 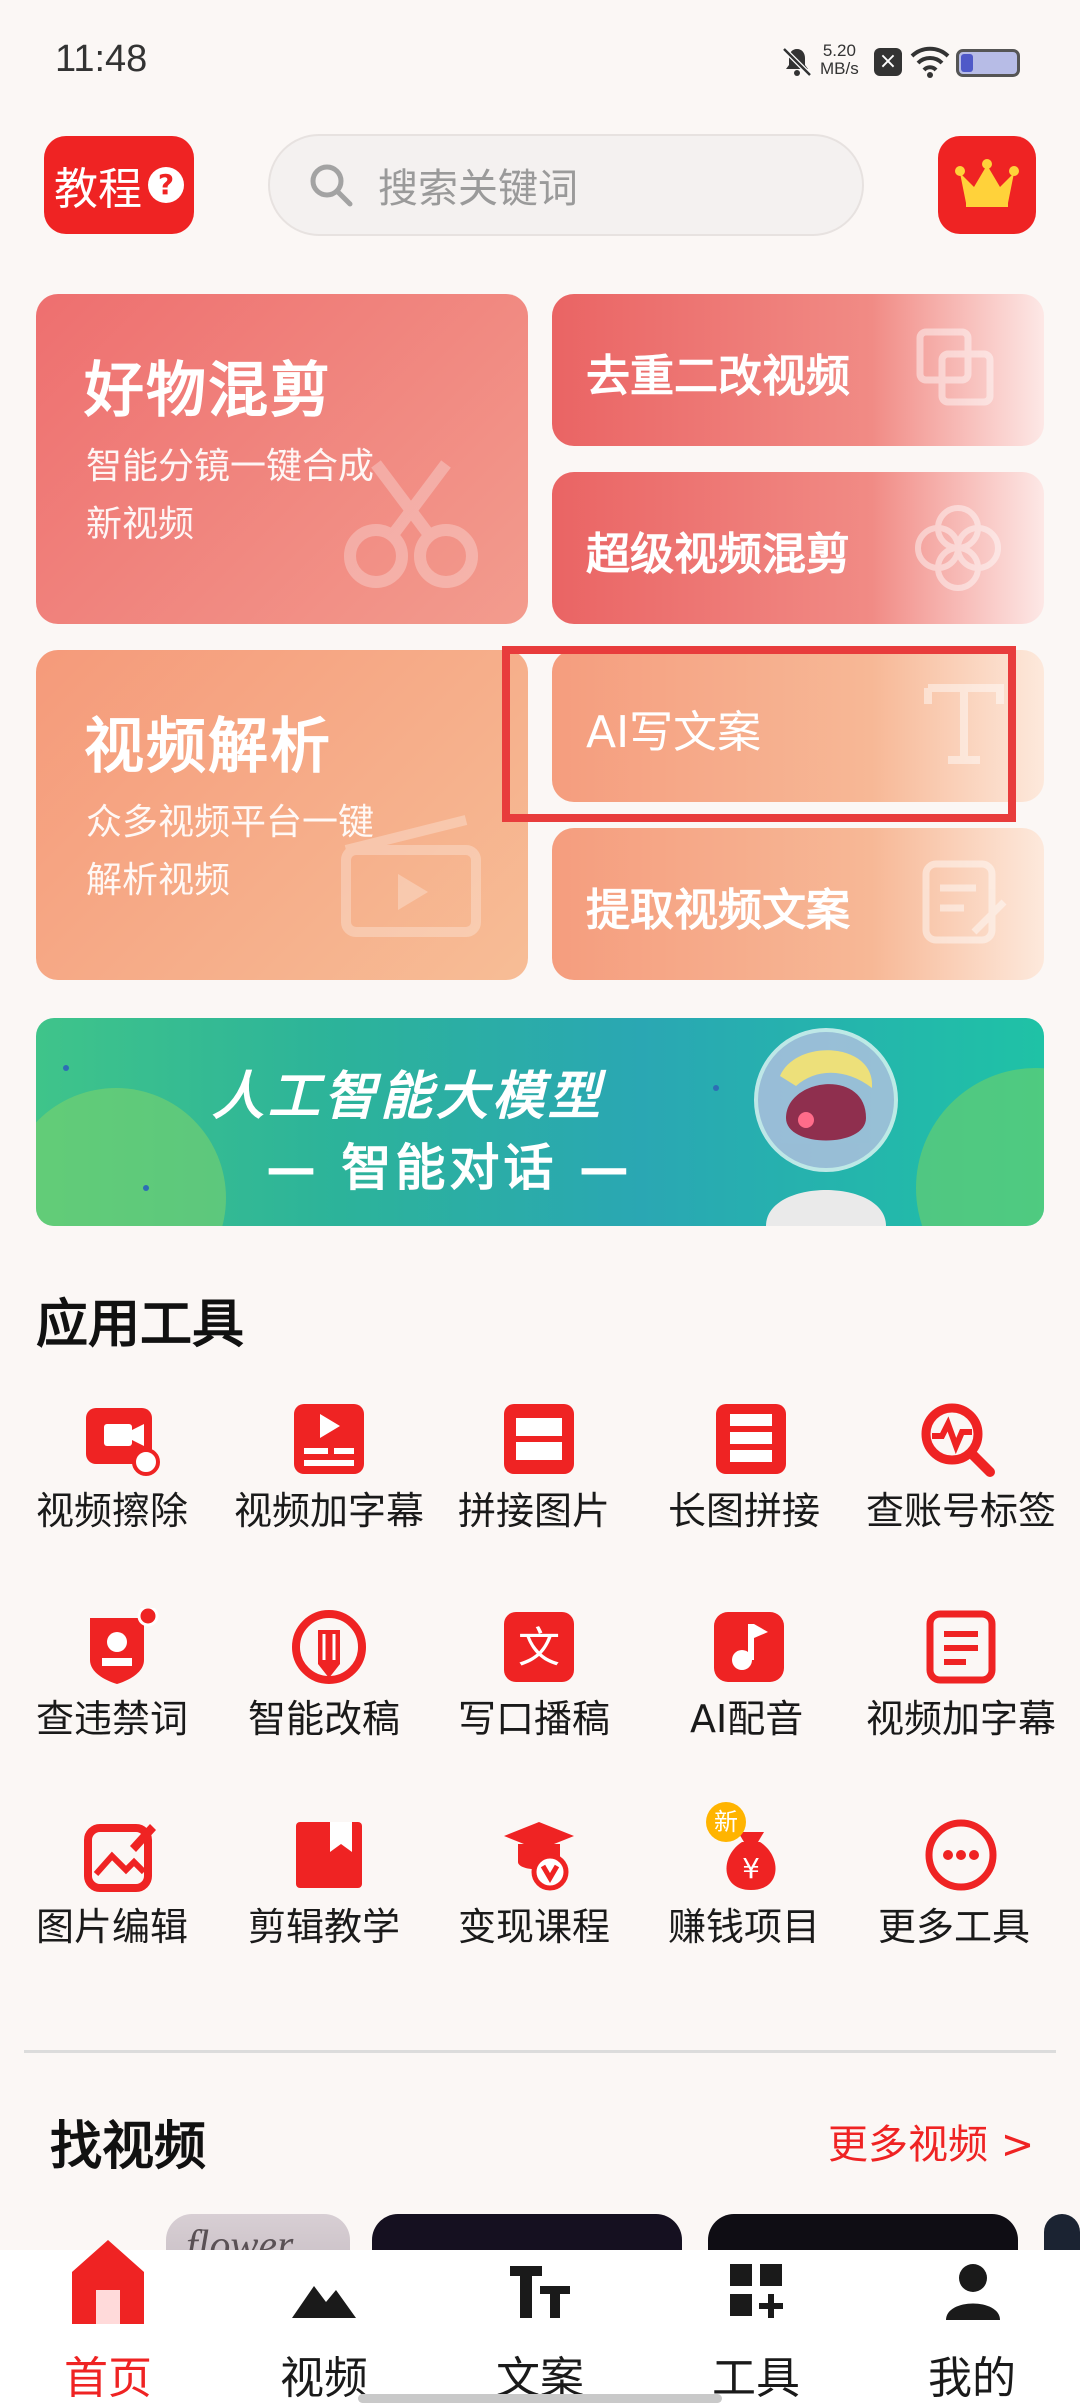 I want to click on super-mix-card: 超级视频混剪, so click(x=798, y=548).